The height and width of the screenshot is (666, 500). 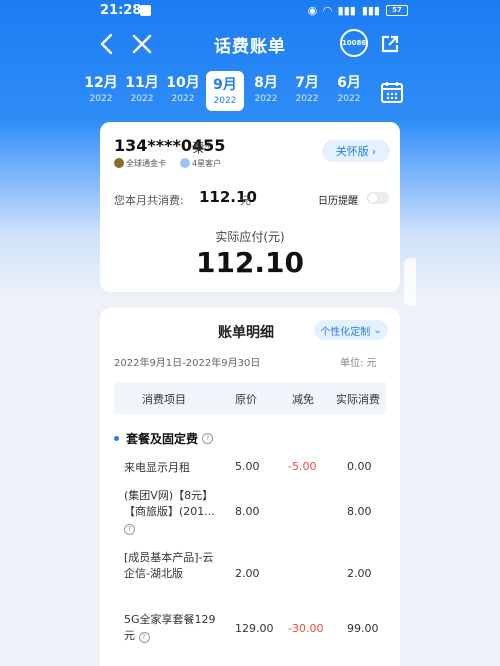 What do you see at coordinates (363, 628) in the screenshot?
I see `item-actual: 99.00` at bounding box center [363, 628].